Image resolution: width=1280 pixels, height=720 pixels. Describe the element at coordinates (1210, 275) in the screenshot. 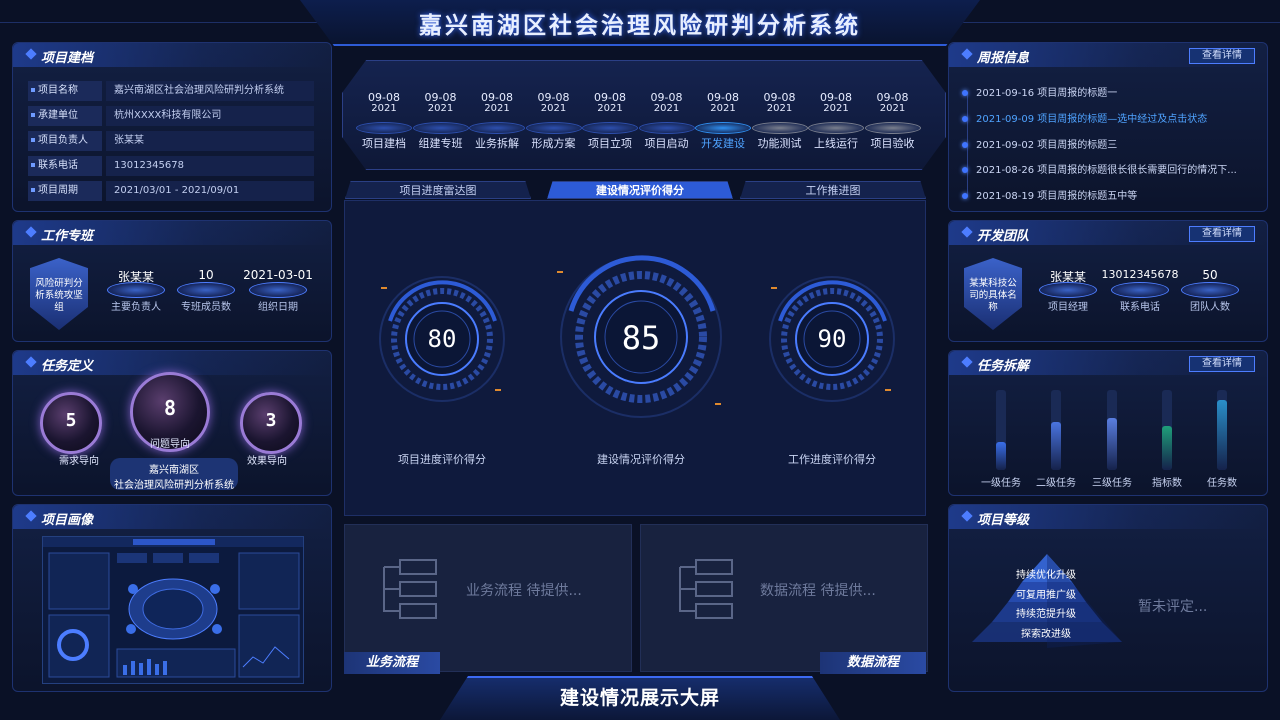

I see `stat-value: 50` at that location.